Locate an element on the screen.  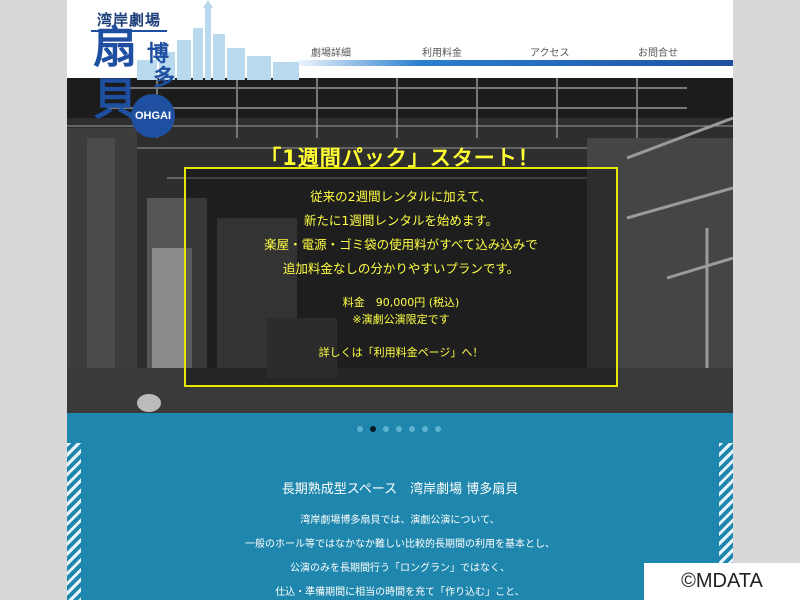
slider-dots is located at coordinates (400, 428).